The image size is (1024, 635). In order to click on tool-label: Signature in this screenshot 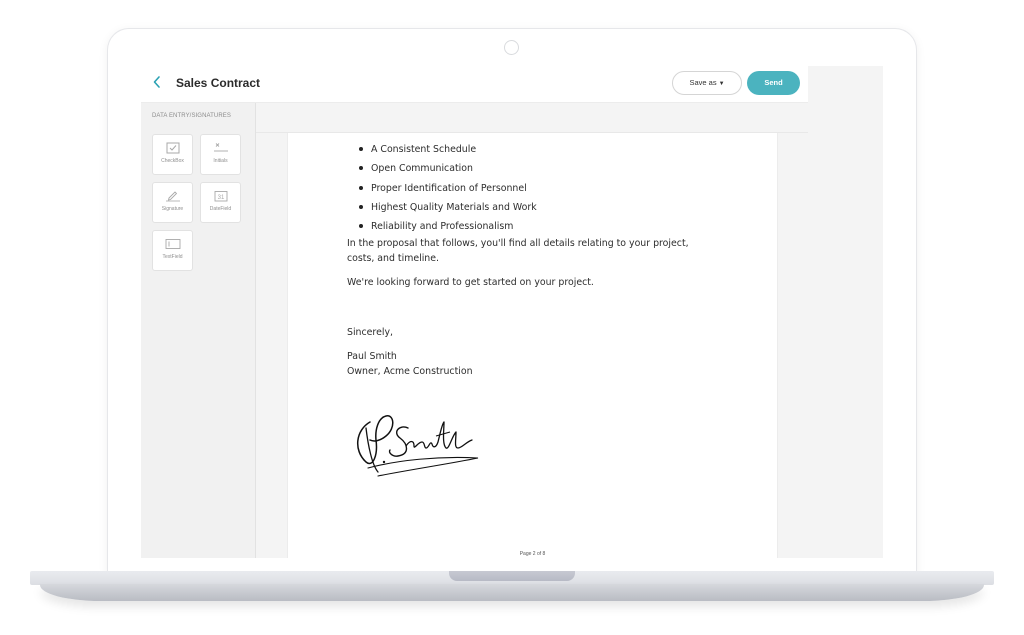, I will do `click(172, 209)`.